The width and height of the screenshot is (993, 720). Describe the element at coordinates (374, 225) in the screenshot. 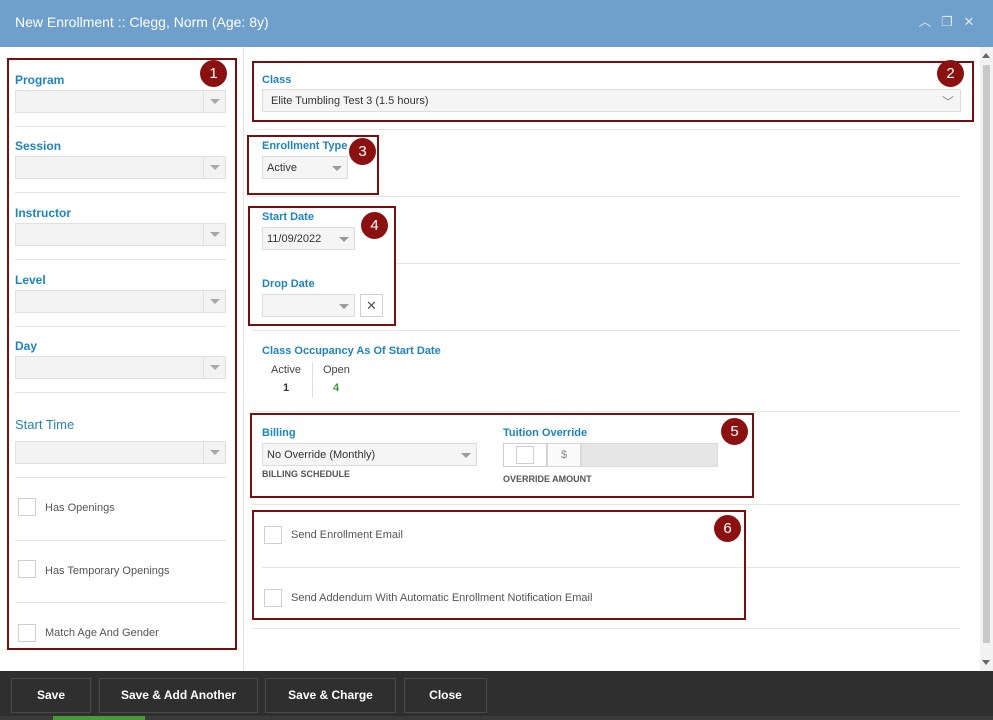

I see `annotation-badge-4: 4` at that location.